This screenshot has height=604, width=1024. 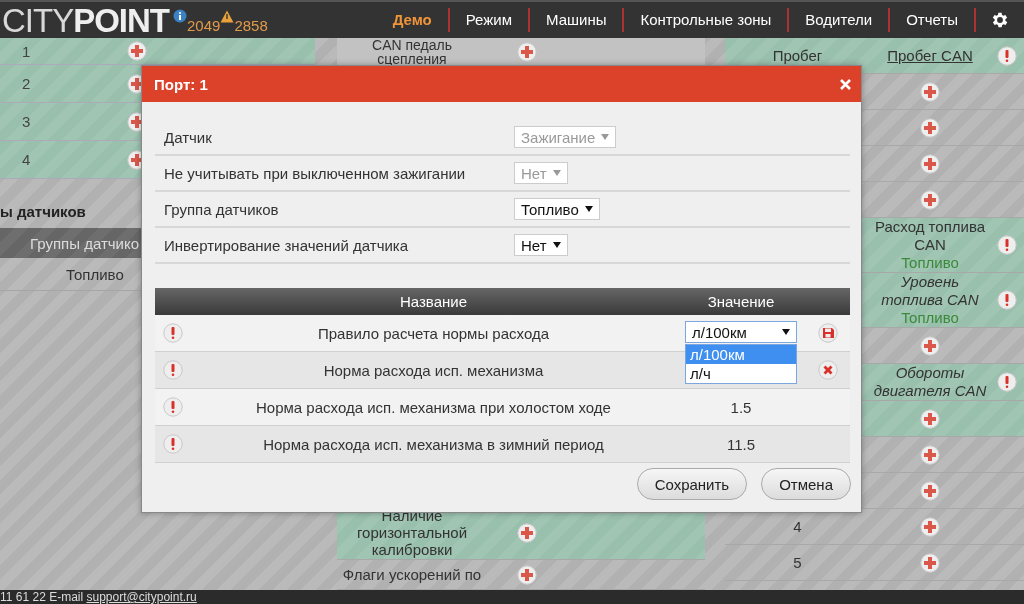 I want to click on sensor-name: Обороты двигателя CAN, so click(x=930, y=382).